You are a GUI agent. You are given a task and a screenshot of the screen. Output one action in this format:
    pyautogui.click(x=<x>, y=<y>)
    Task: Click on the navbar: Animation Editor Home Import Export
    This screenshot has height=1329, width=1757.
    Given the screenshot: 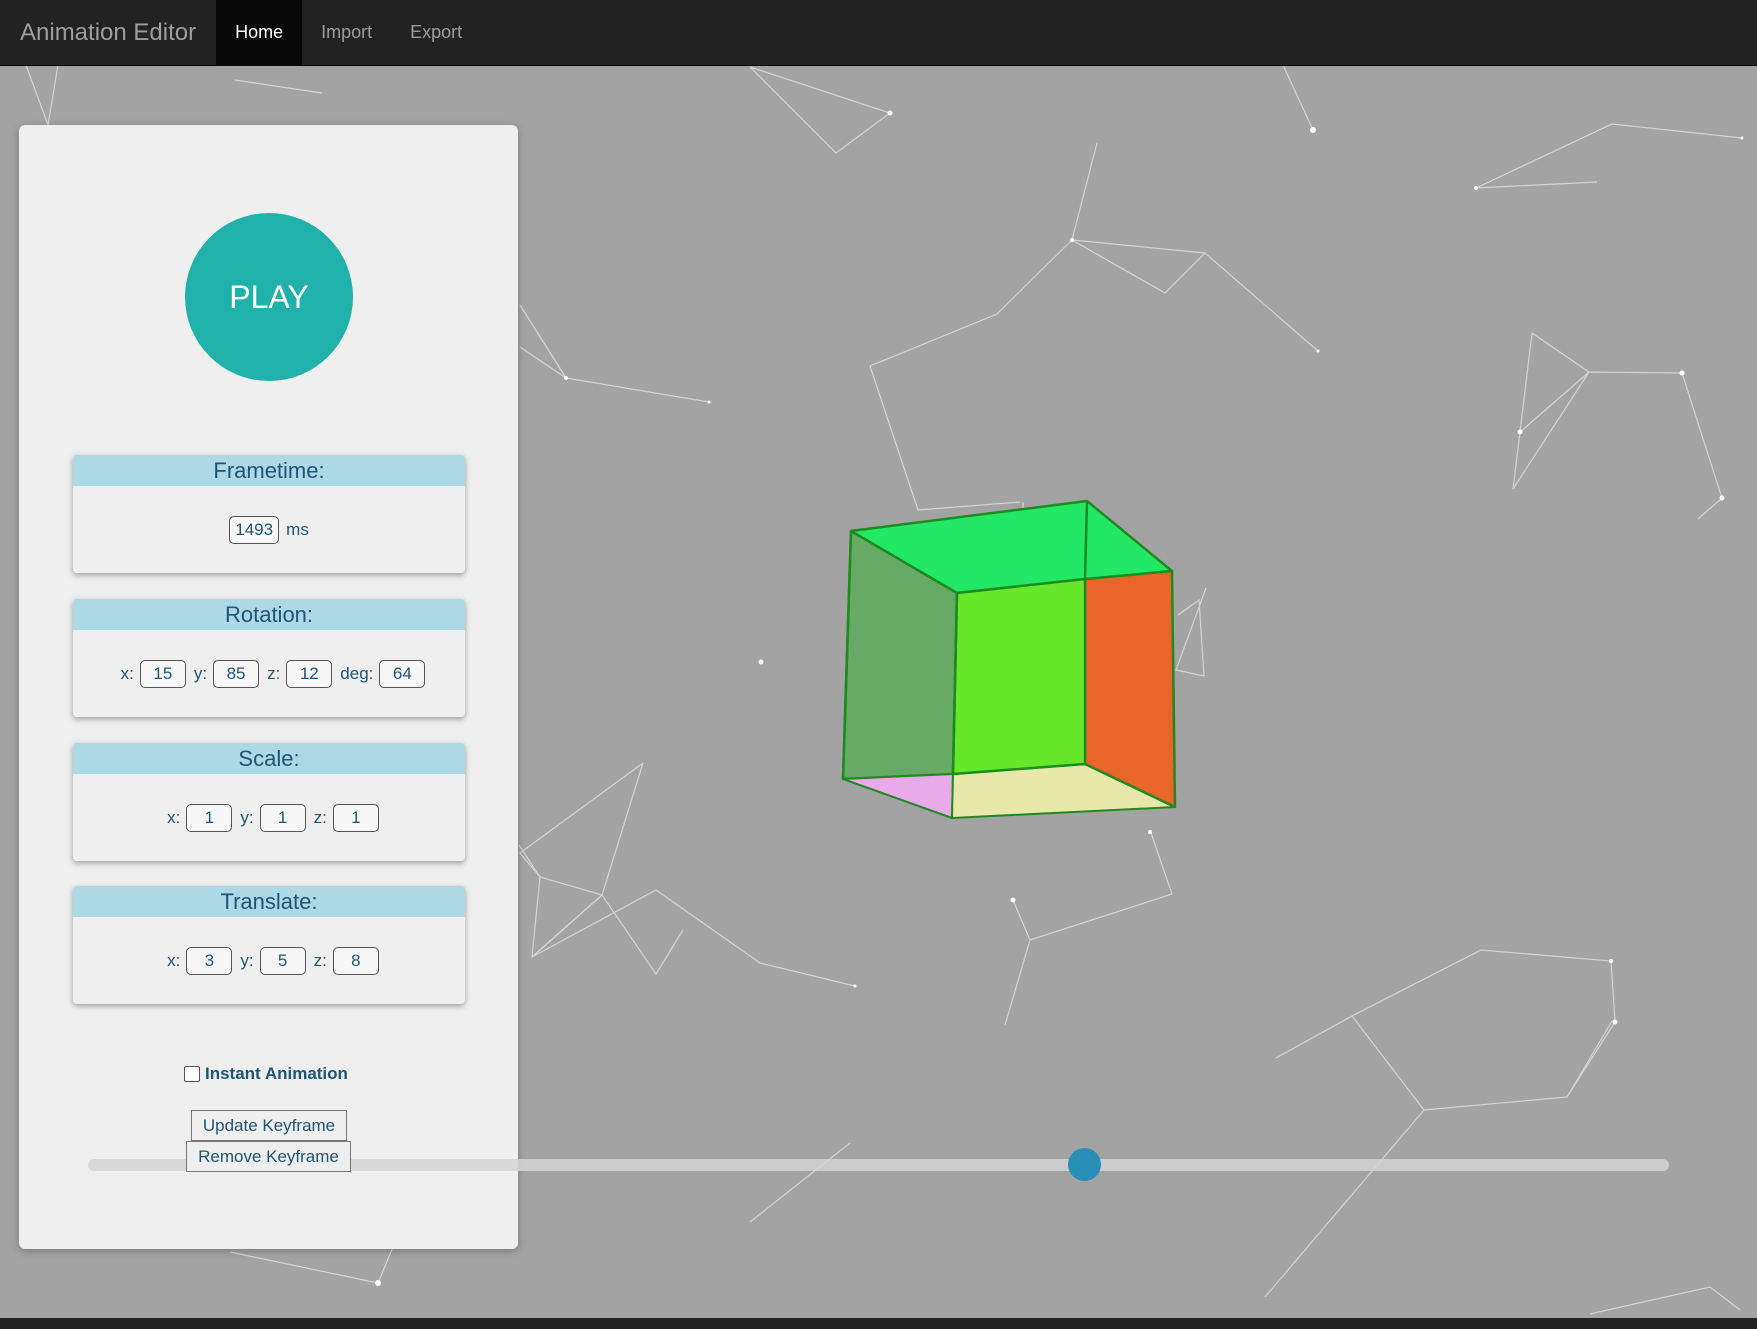 What is the action you would take?
    pyautogui.click(x=878, y=33)
    